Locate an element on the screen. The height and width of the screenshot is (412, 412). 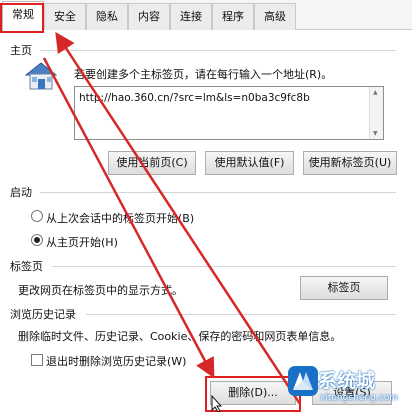
mouse-cursor-icon is located at coordinates (217, 403).